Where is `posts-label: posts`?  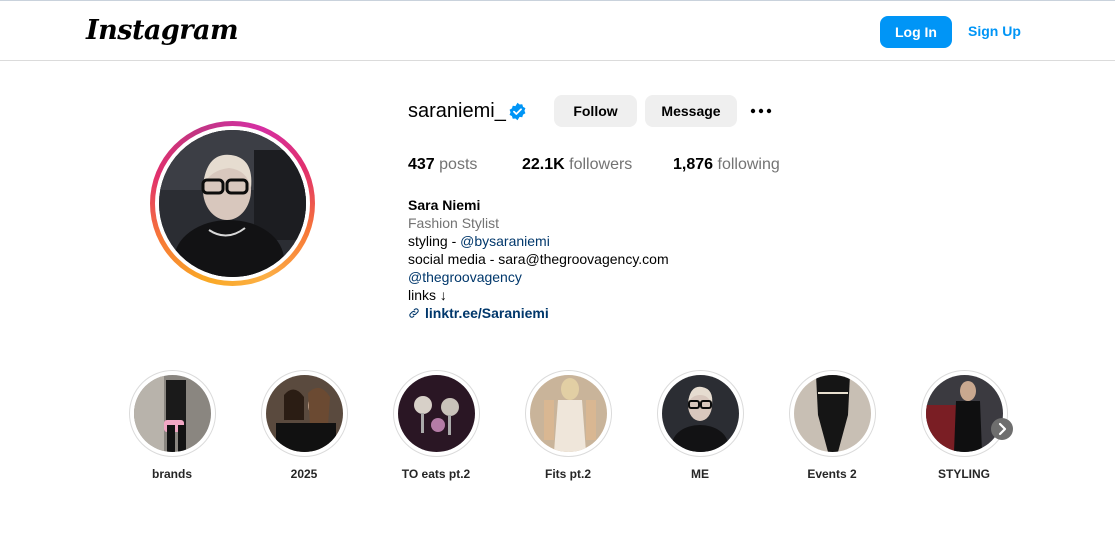 posts-label: posts is located at coordinates (458, 164).